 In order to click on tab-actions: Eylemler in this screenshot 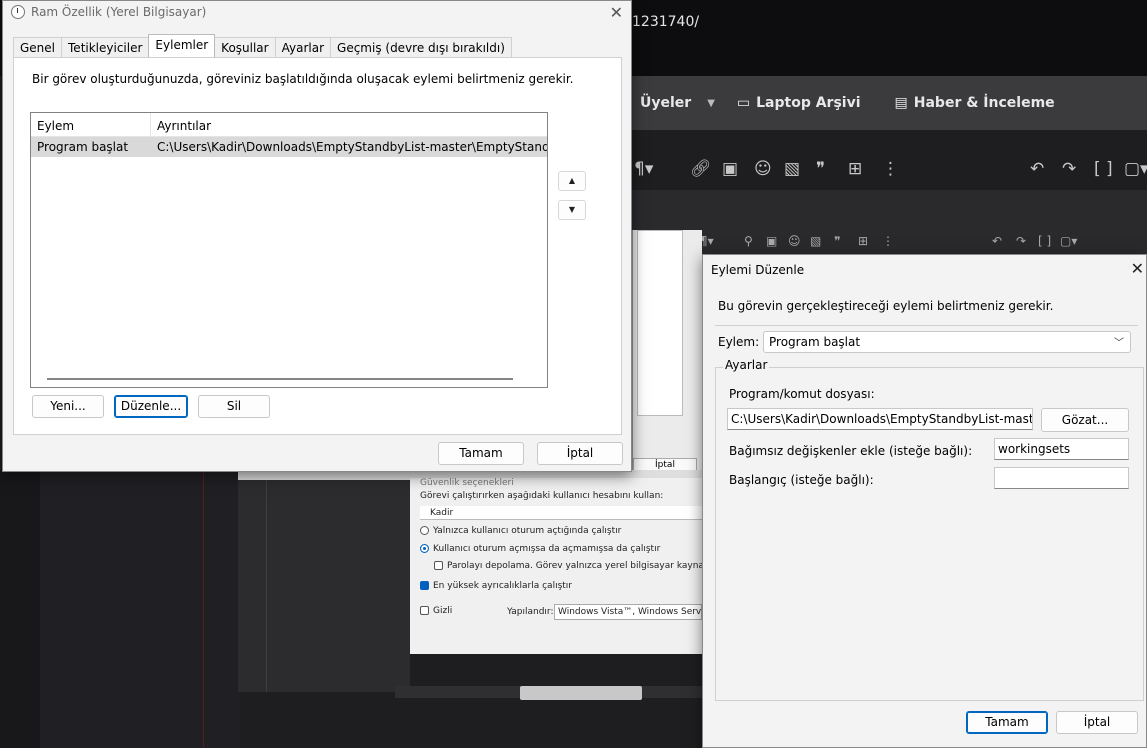, I will do `click(182, 45)`.